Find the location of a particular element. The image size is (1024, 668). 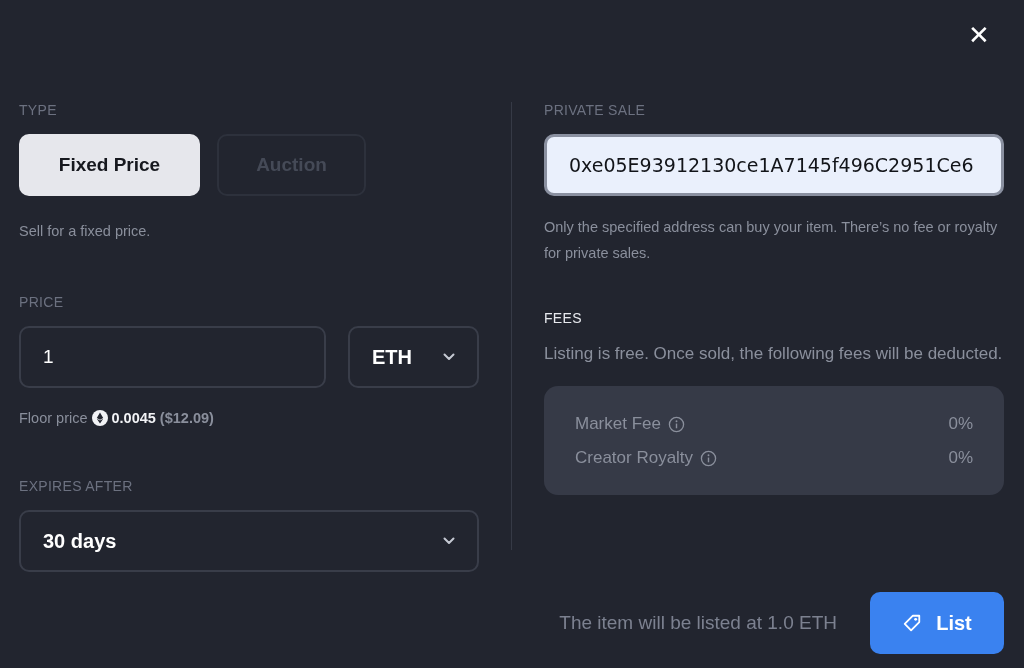

floor-price-usd: ($12.09) is located at coordinates (186, 418).